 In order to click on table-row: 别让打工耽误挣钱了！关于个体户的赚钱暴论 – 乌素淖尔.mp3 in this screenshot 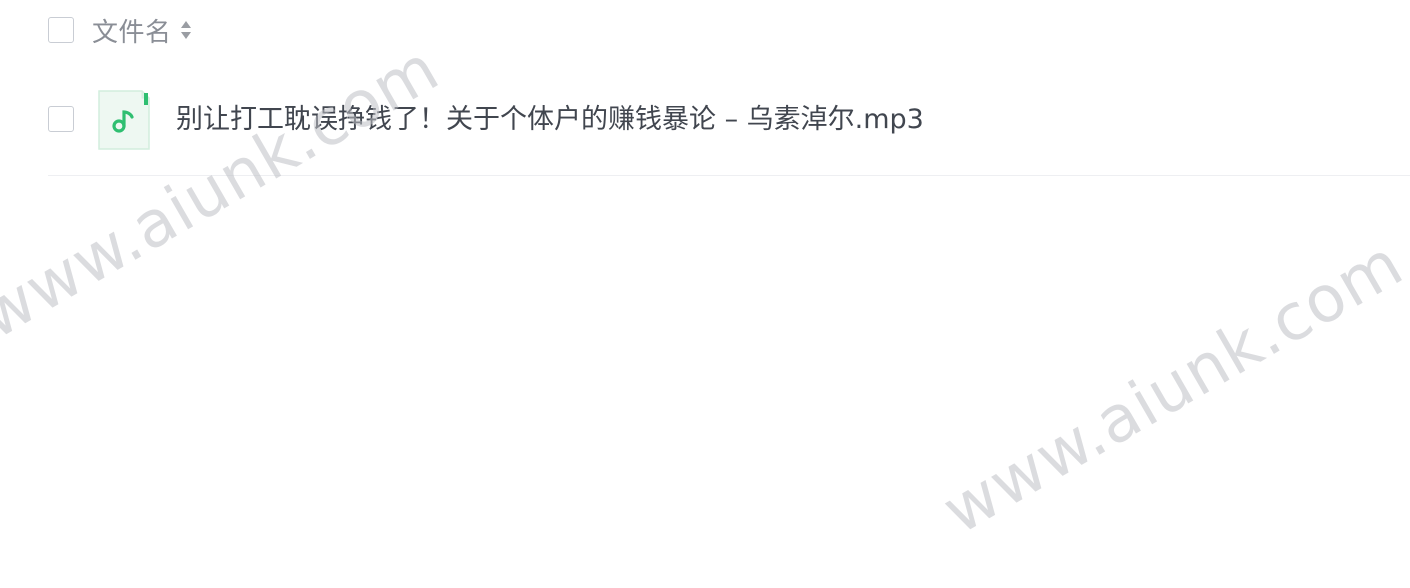, I will do `click(729, 132)`.